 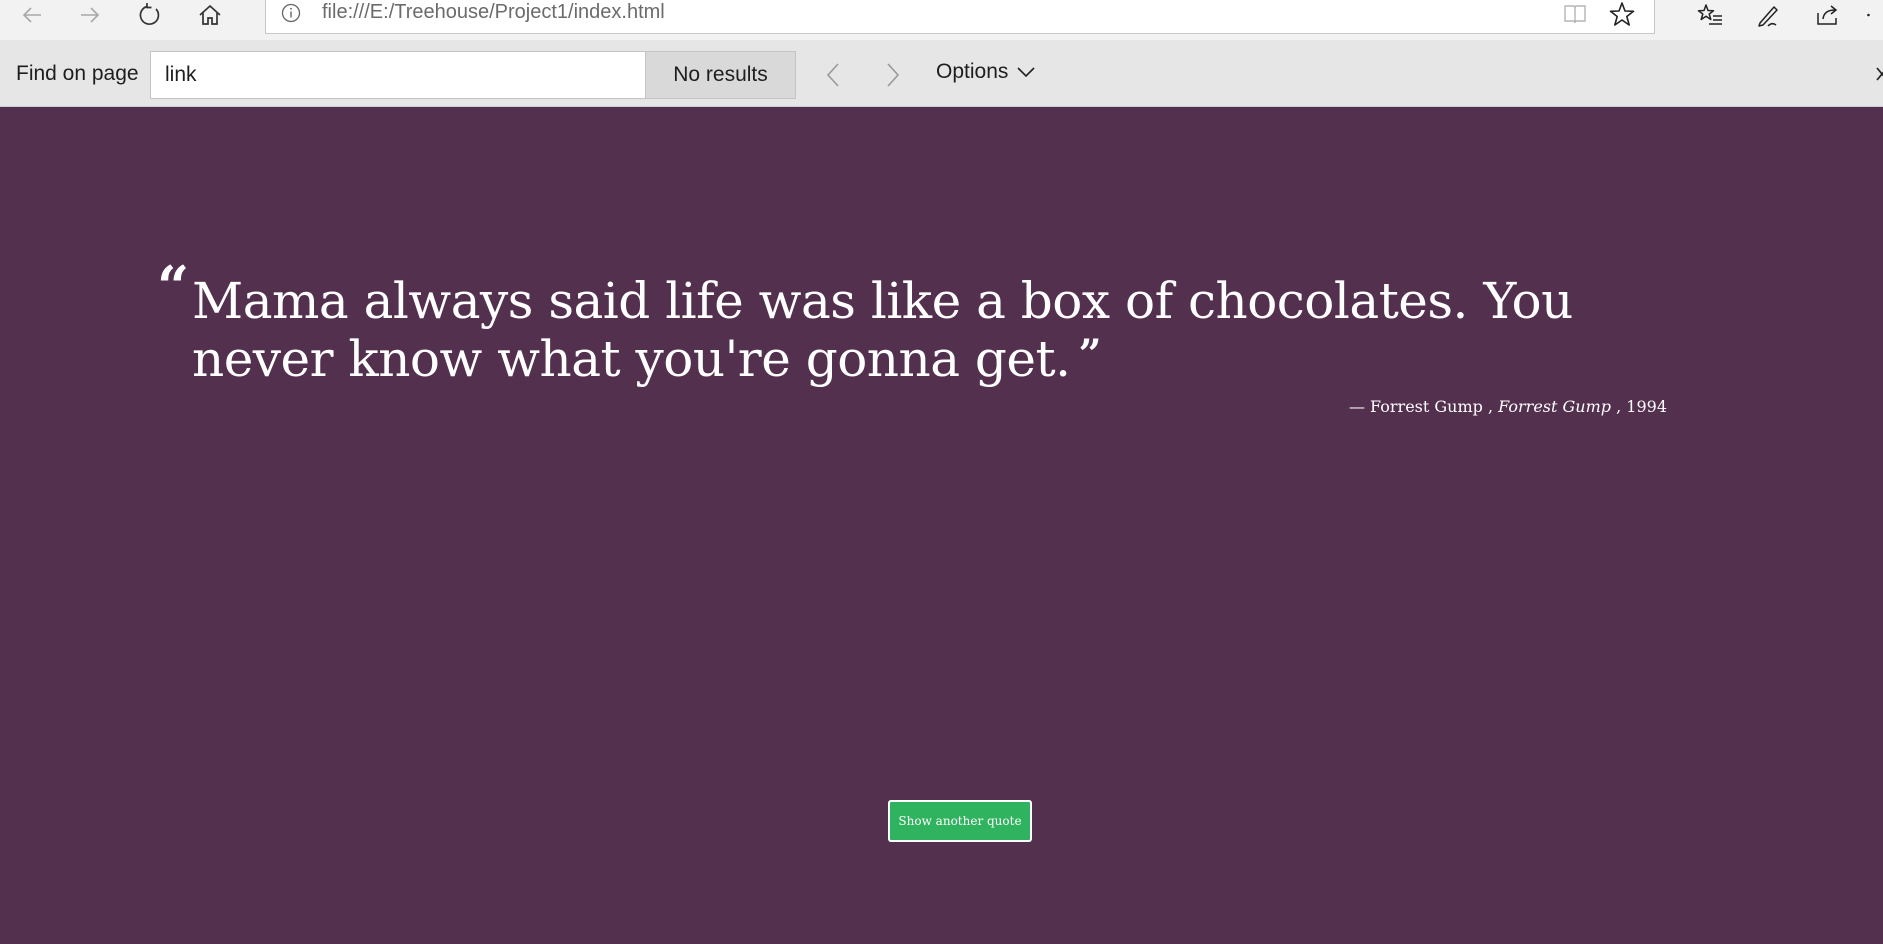 What do you see at coordinates (1090, 354) in the screenshot?
I see `close-quote-mark: ”` at bounding box center [1090, 354].